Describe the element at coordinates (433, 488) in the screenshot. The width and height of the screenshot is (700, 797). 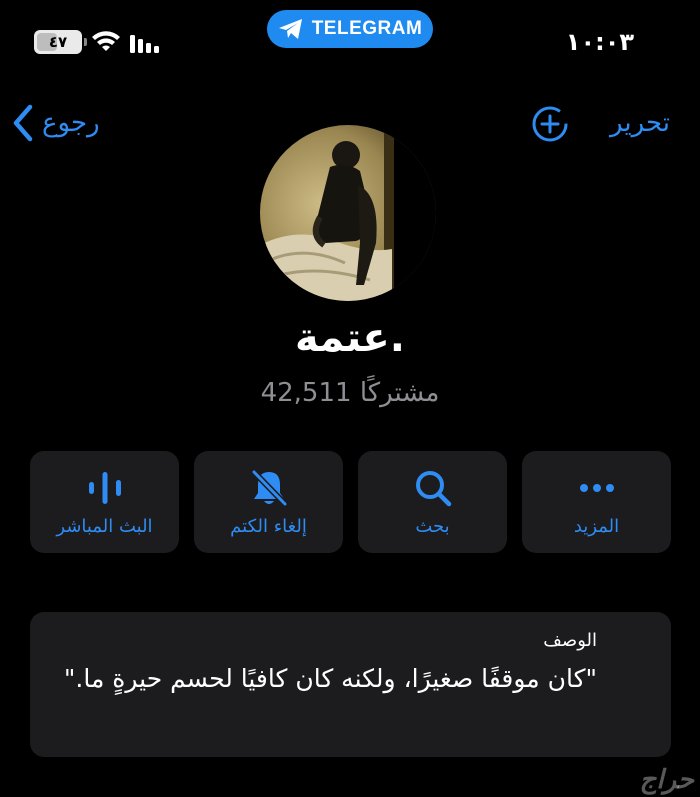
I see `search-icon` at that location.